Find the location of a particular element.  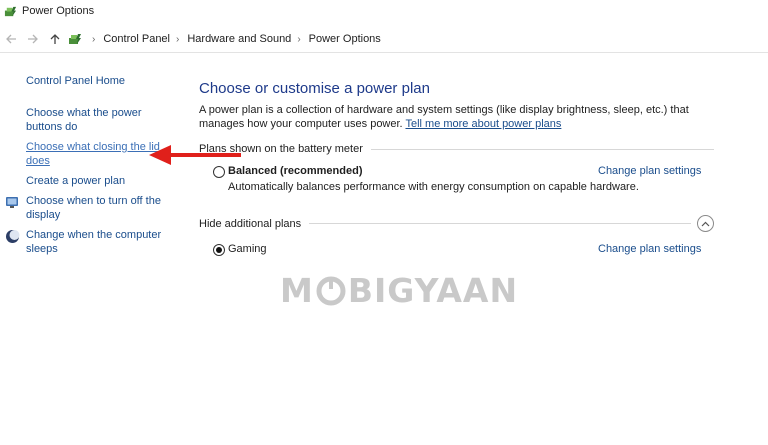

control-panel-icon is located at coordinates (75, 39).